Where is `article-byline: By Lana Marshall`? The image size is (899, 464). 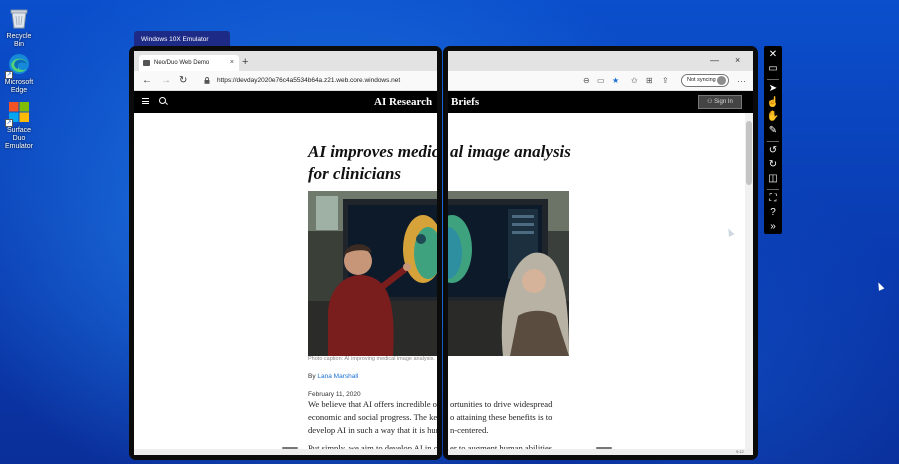
article-byline: By Lana Marshall is located at coordinates (333, 376).